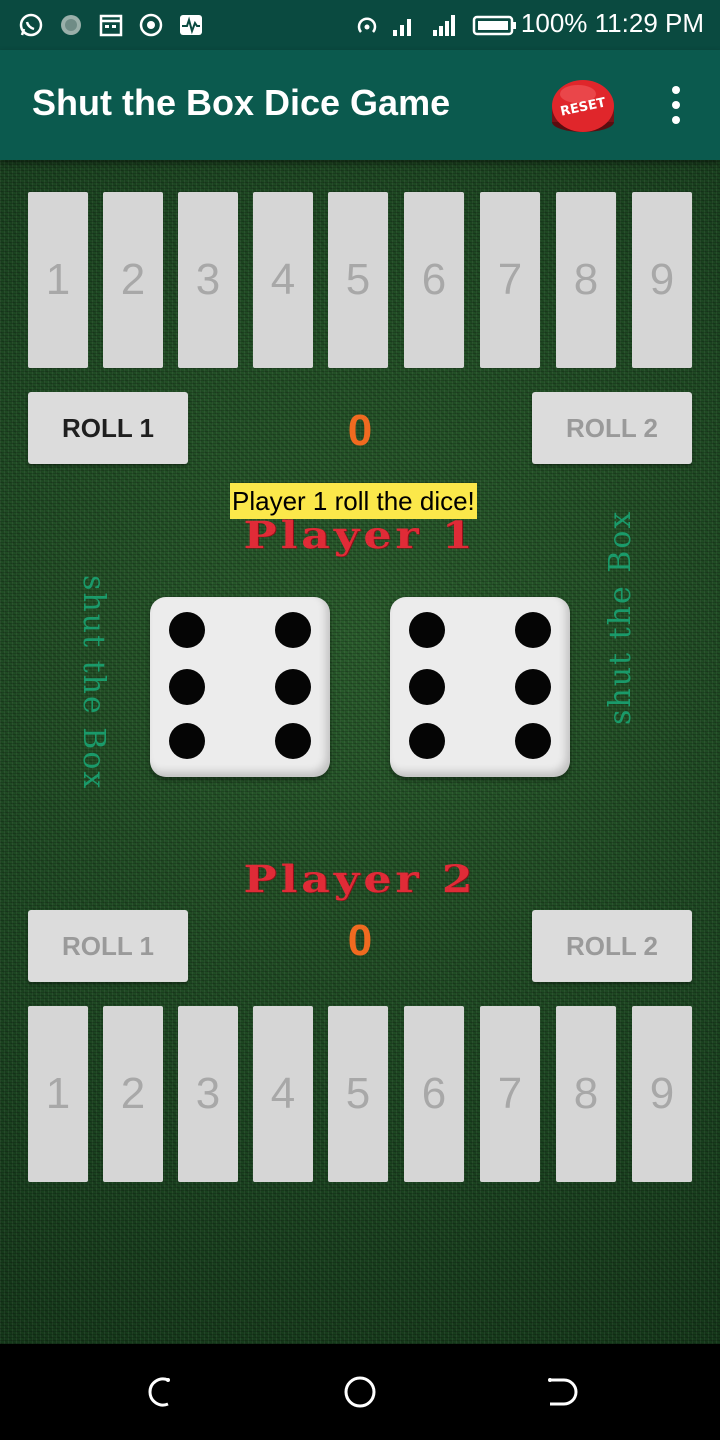 Image resolution: width=720 pixels, height=1440 pixels. I want to click on player1-tile-9: 9, so click(662, 280).